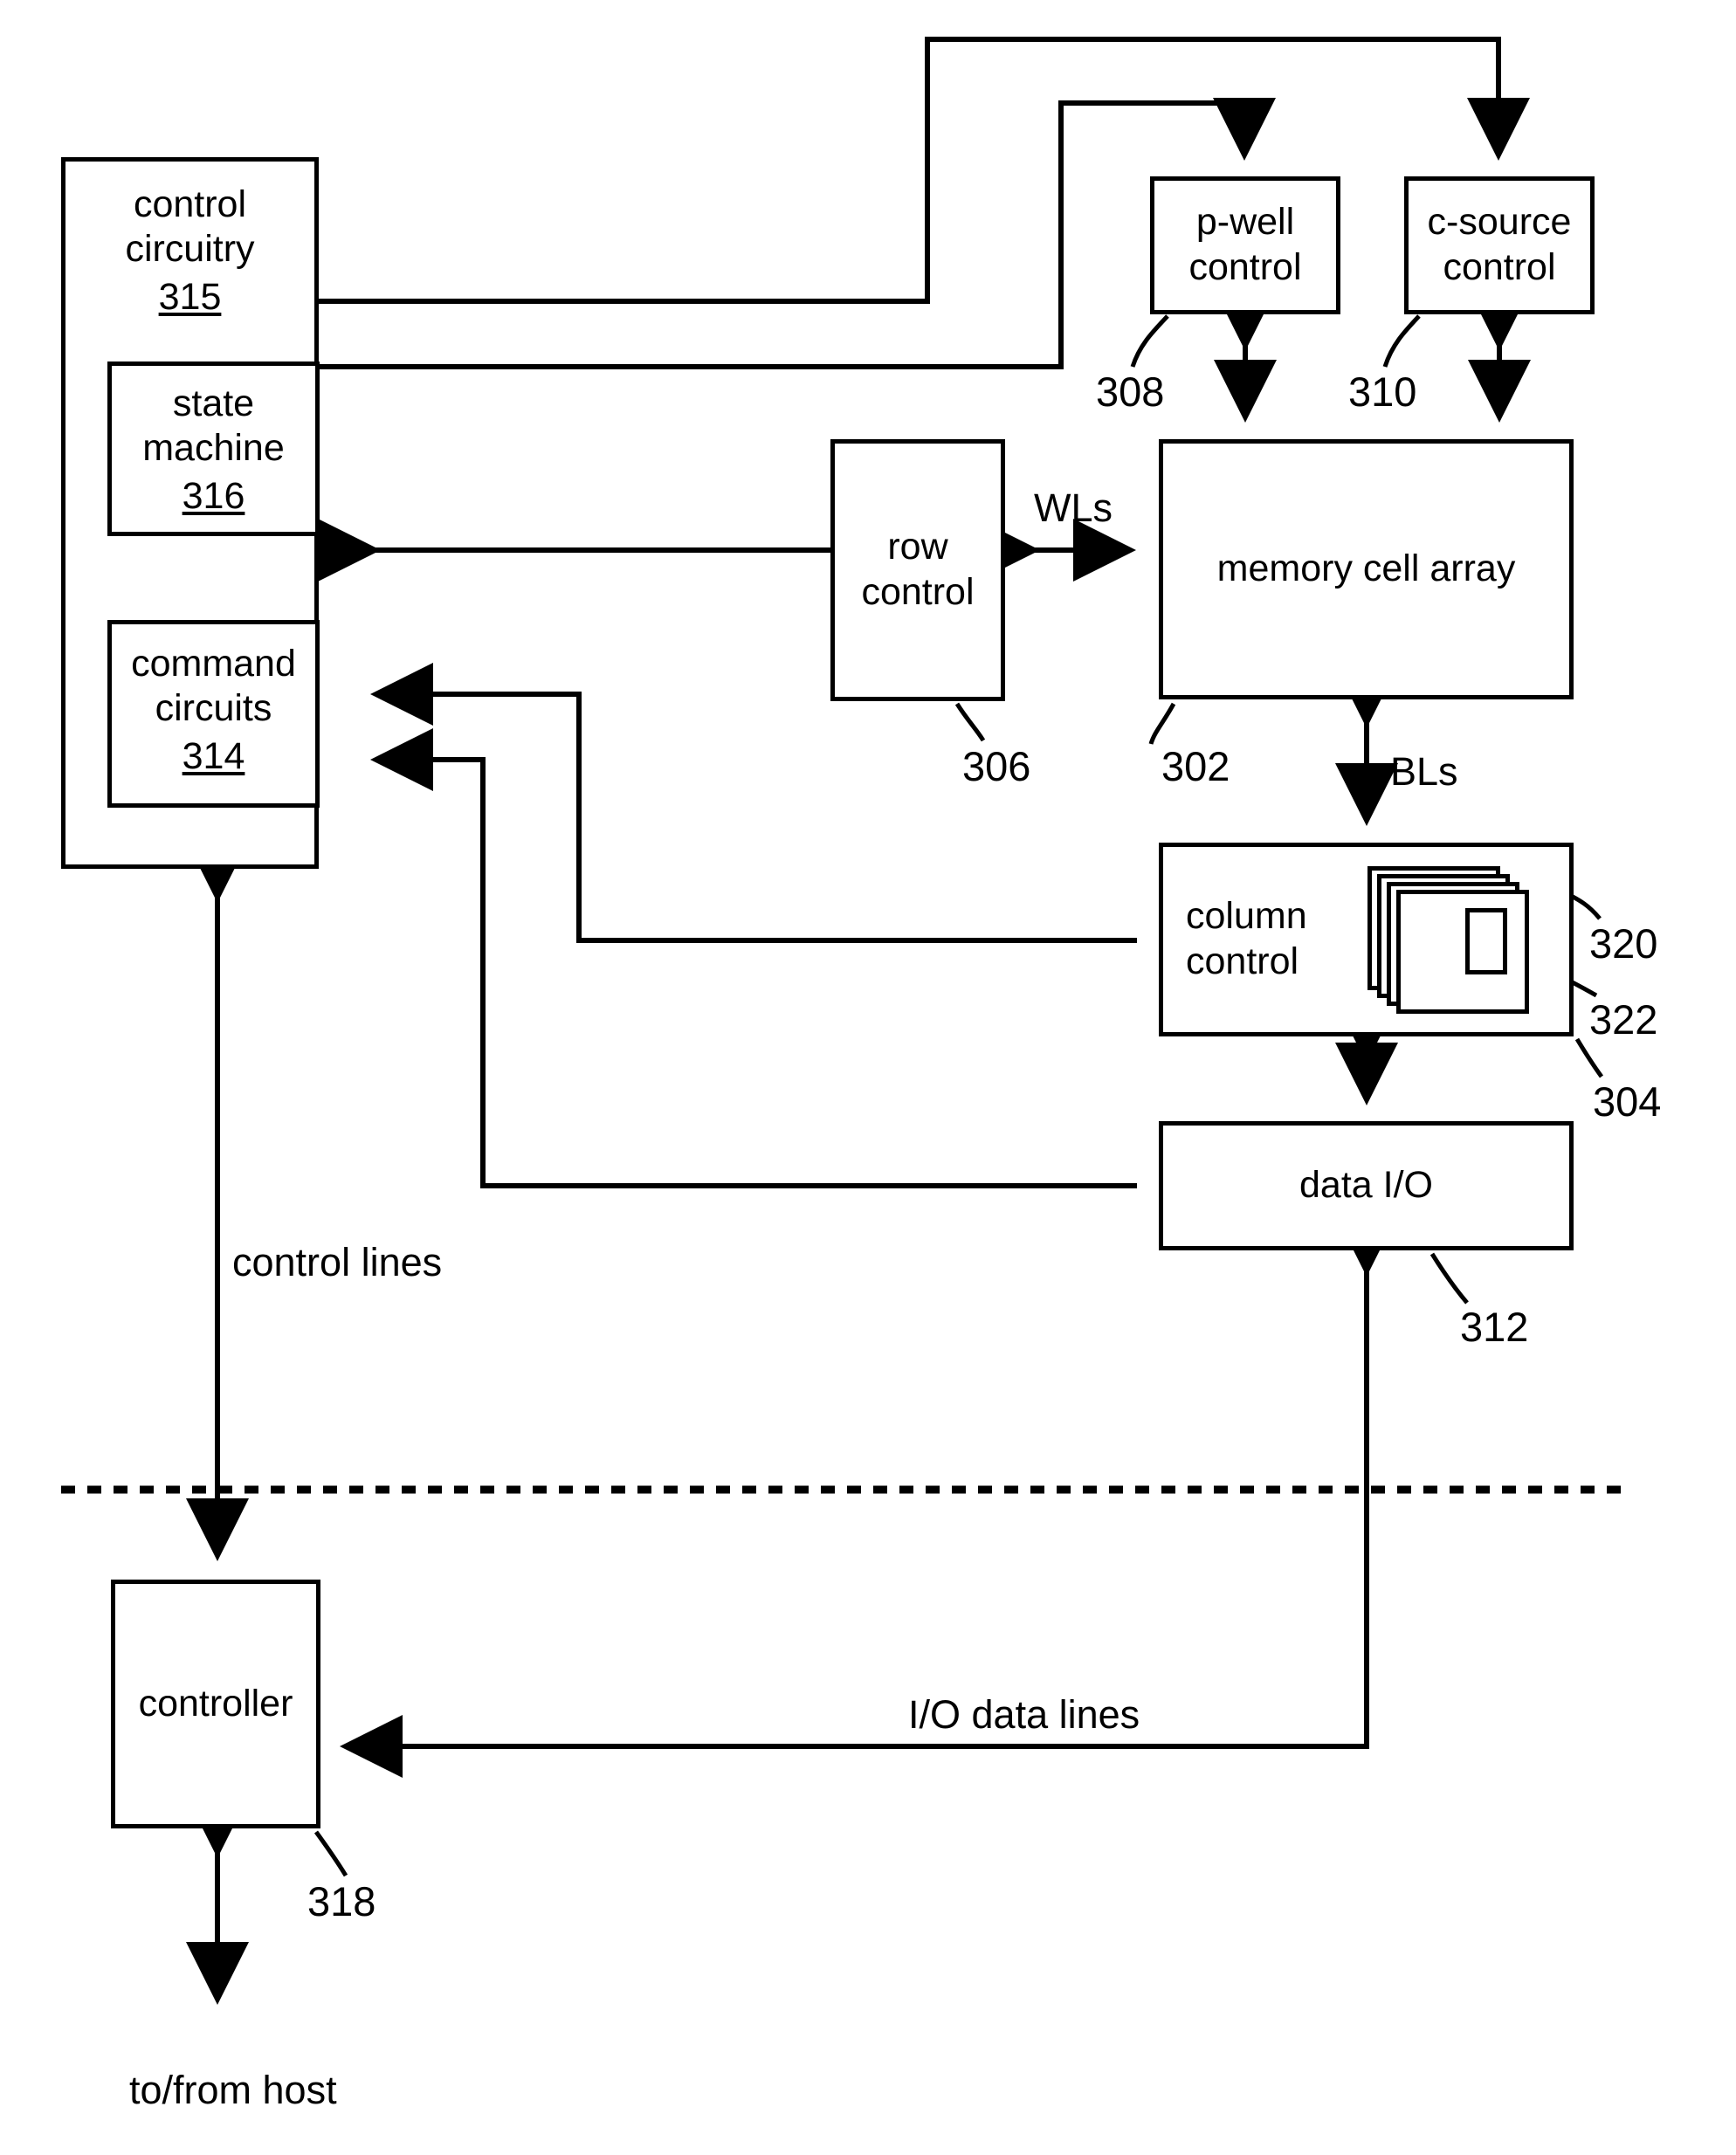 The height and width of the screenshot is (2155, 1736). I want to click on page-stack, so click(1464, 944).